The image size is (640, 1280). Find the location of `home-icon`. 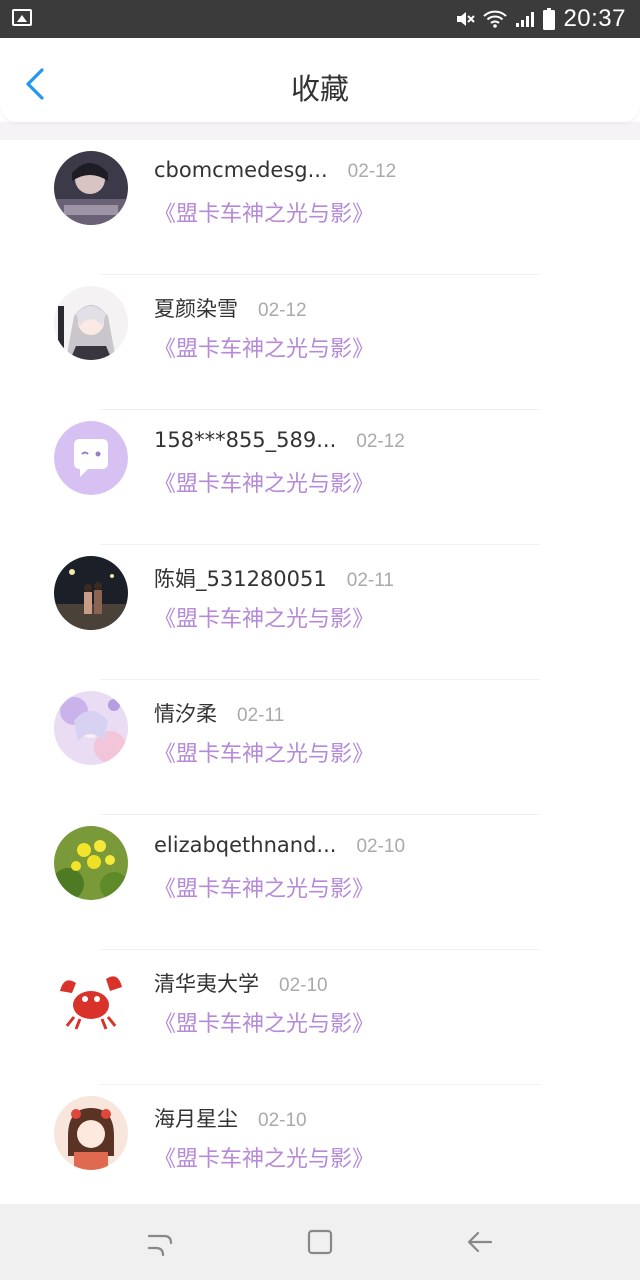

home-icon is located at coordinates (320, 1242).